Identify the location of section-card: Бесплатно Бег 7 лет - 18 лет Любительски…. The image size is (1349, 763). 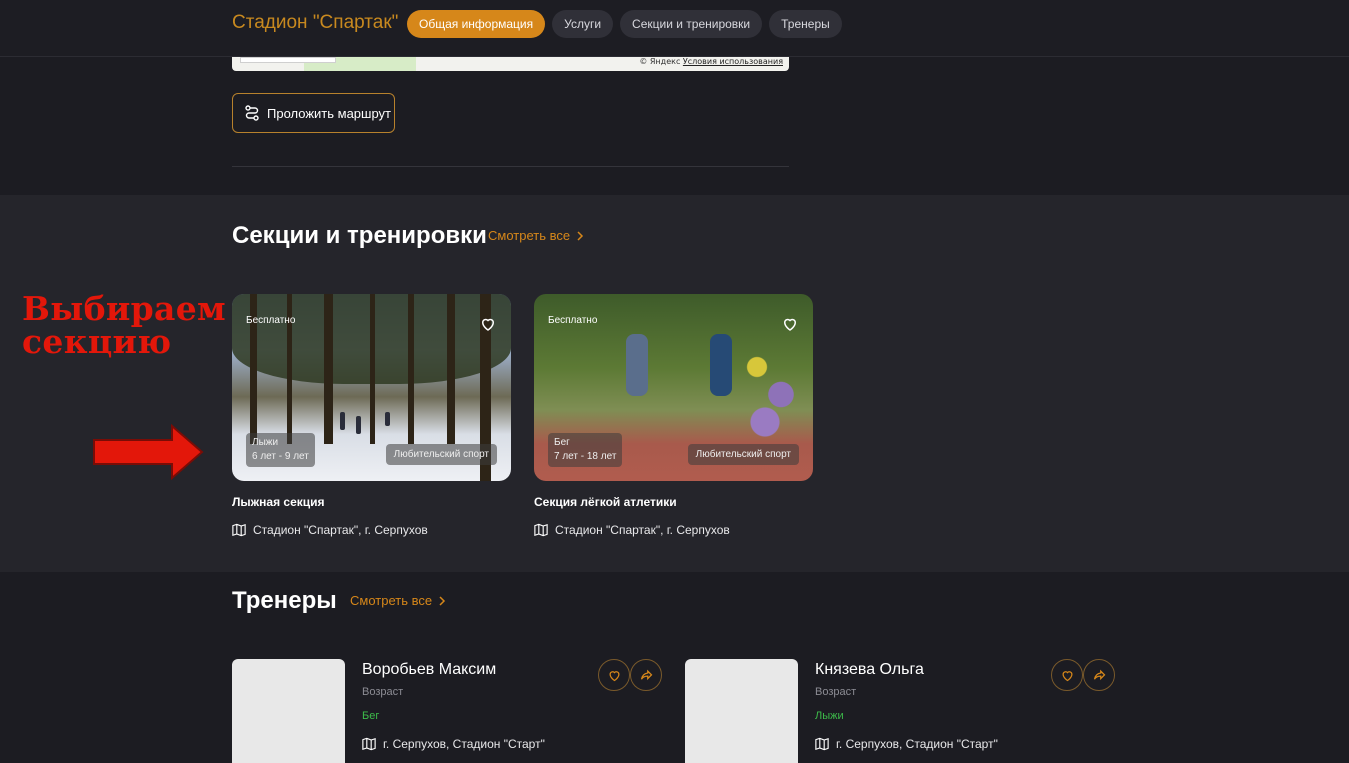
(673, 415).